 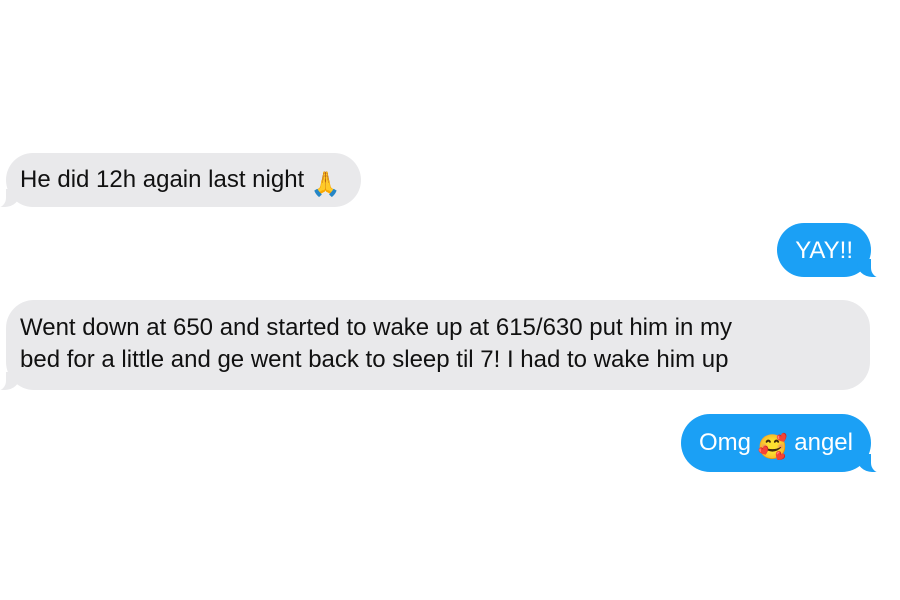 I want to click on message-text-before: Omg, so click(x=725, y=442).